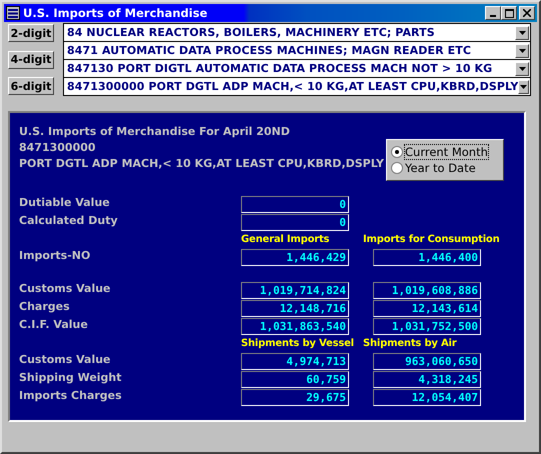  What do you see at coordinates (297, 86) in the screenshot?
I see `code-dropdown: 8471300000 PORT DGTL ADP MACH,< 10 KG,AT LEAST CPU,KBRD,DSPLY` at bounding box center [297, 86].